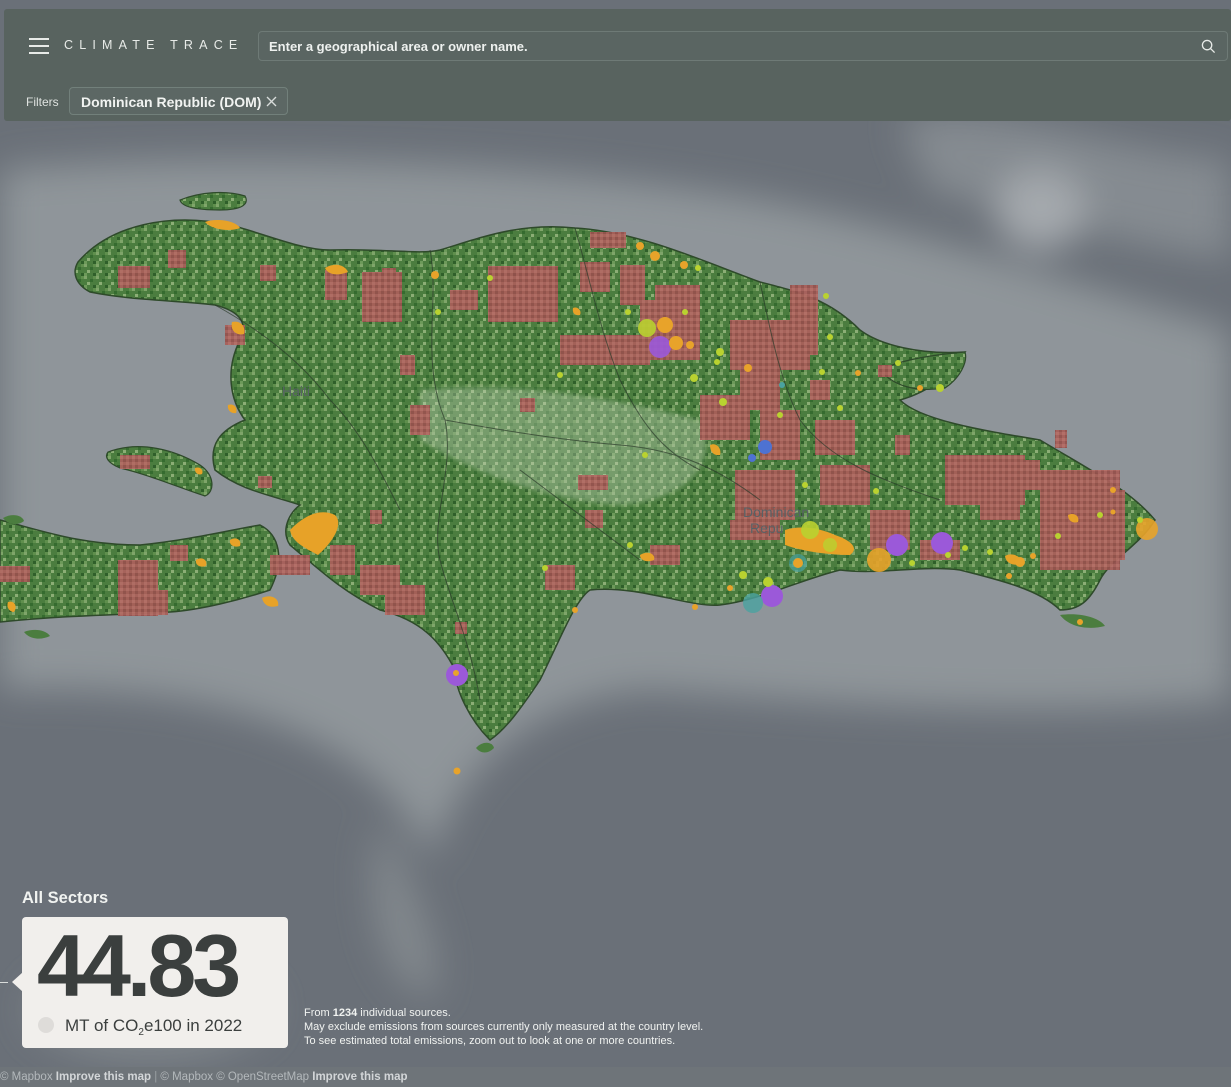 The height and width of the screenshot is (1087, 1231). What do you see at coordinates (776, 512) in the screenshot?
I see `map-label-dominican: Dominican` at bounding box center [776, 512].